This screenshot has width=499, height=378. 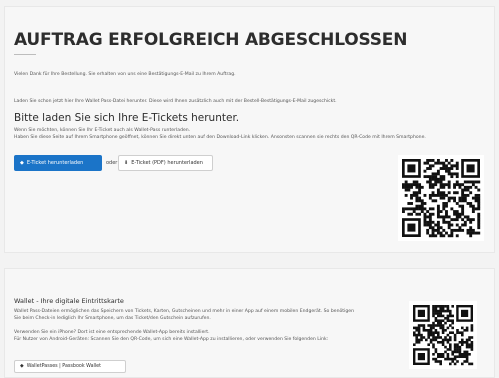 What do you see at coordinates (25, 54) in the screenshot?
I see `title-underline` at bounding box center [25, 54].